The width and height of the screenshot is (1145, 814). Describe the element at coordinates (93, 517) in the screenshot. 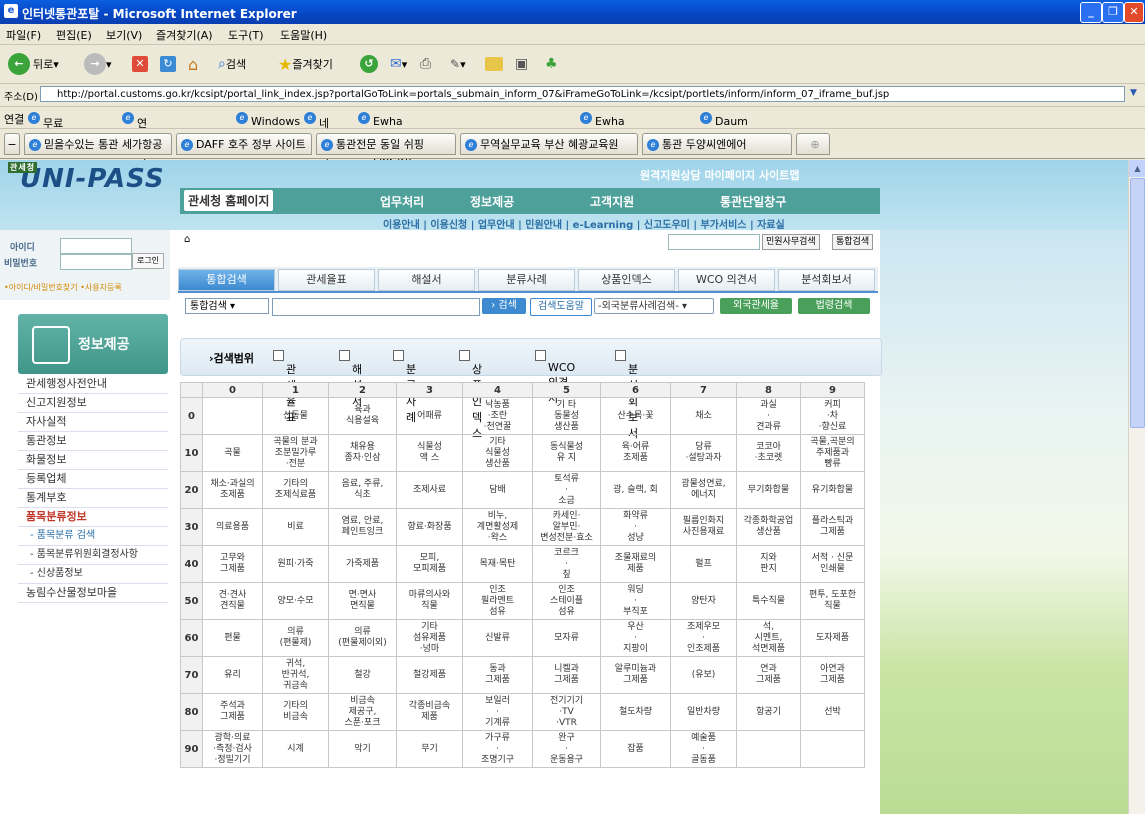

I see `sidebar-item-classification: 품목분류정보` at that location.